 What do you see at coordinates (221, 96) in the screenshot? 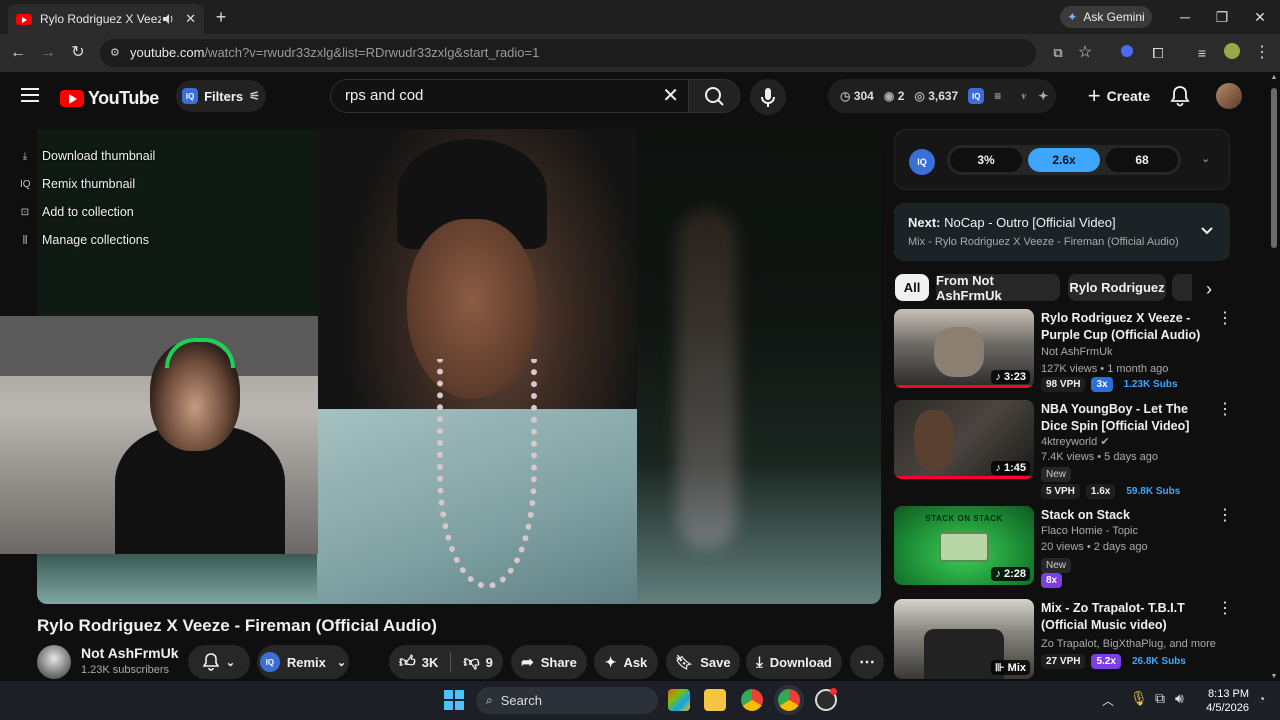
I see `filters-button: IQ Filters ⚟` at bounding box center [221, 96].